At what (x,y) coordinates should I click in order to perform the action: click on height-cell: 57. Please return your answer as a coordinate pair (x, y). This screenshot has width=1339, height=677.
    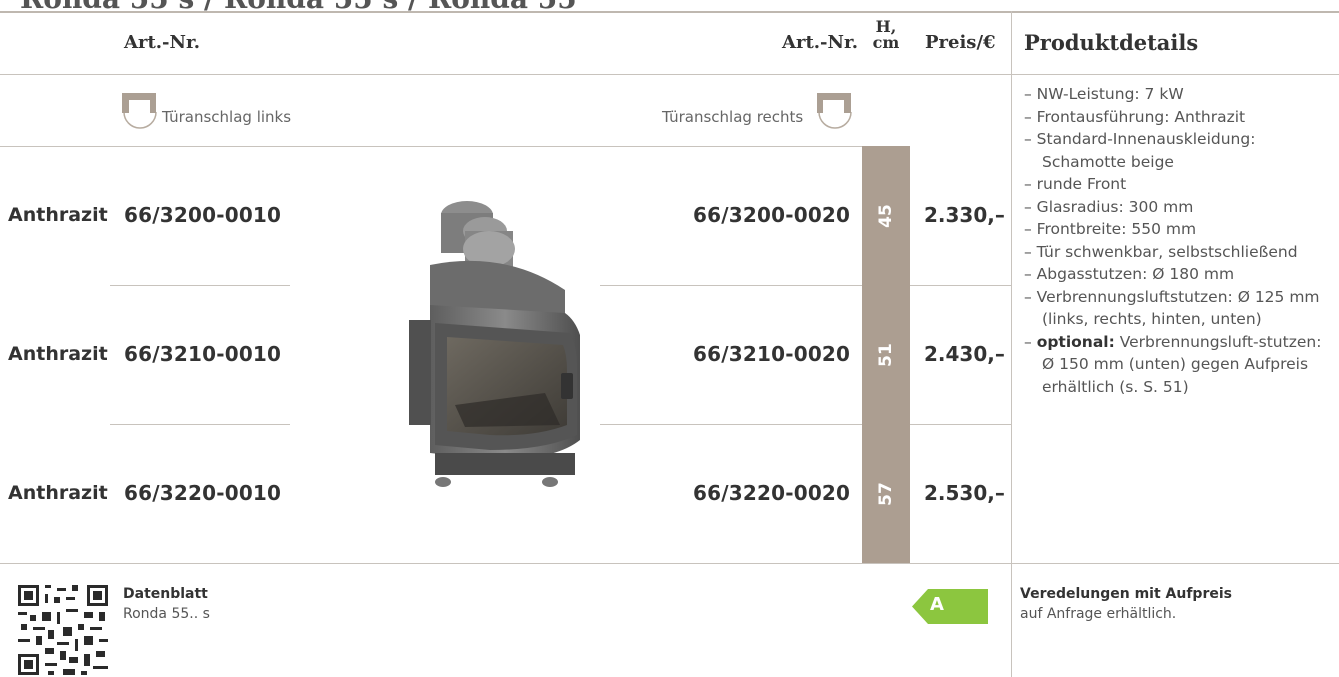
    Looking at the image, I should click on (886, 493).